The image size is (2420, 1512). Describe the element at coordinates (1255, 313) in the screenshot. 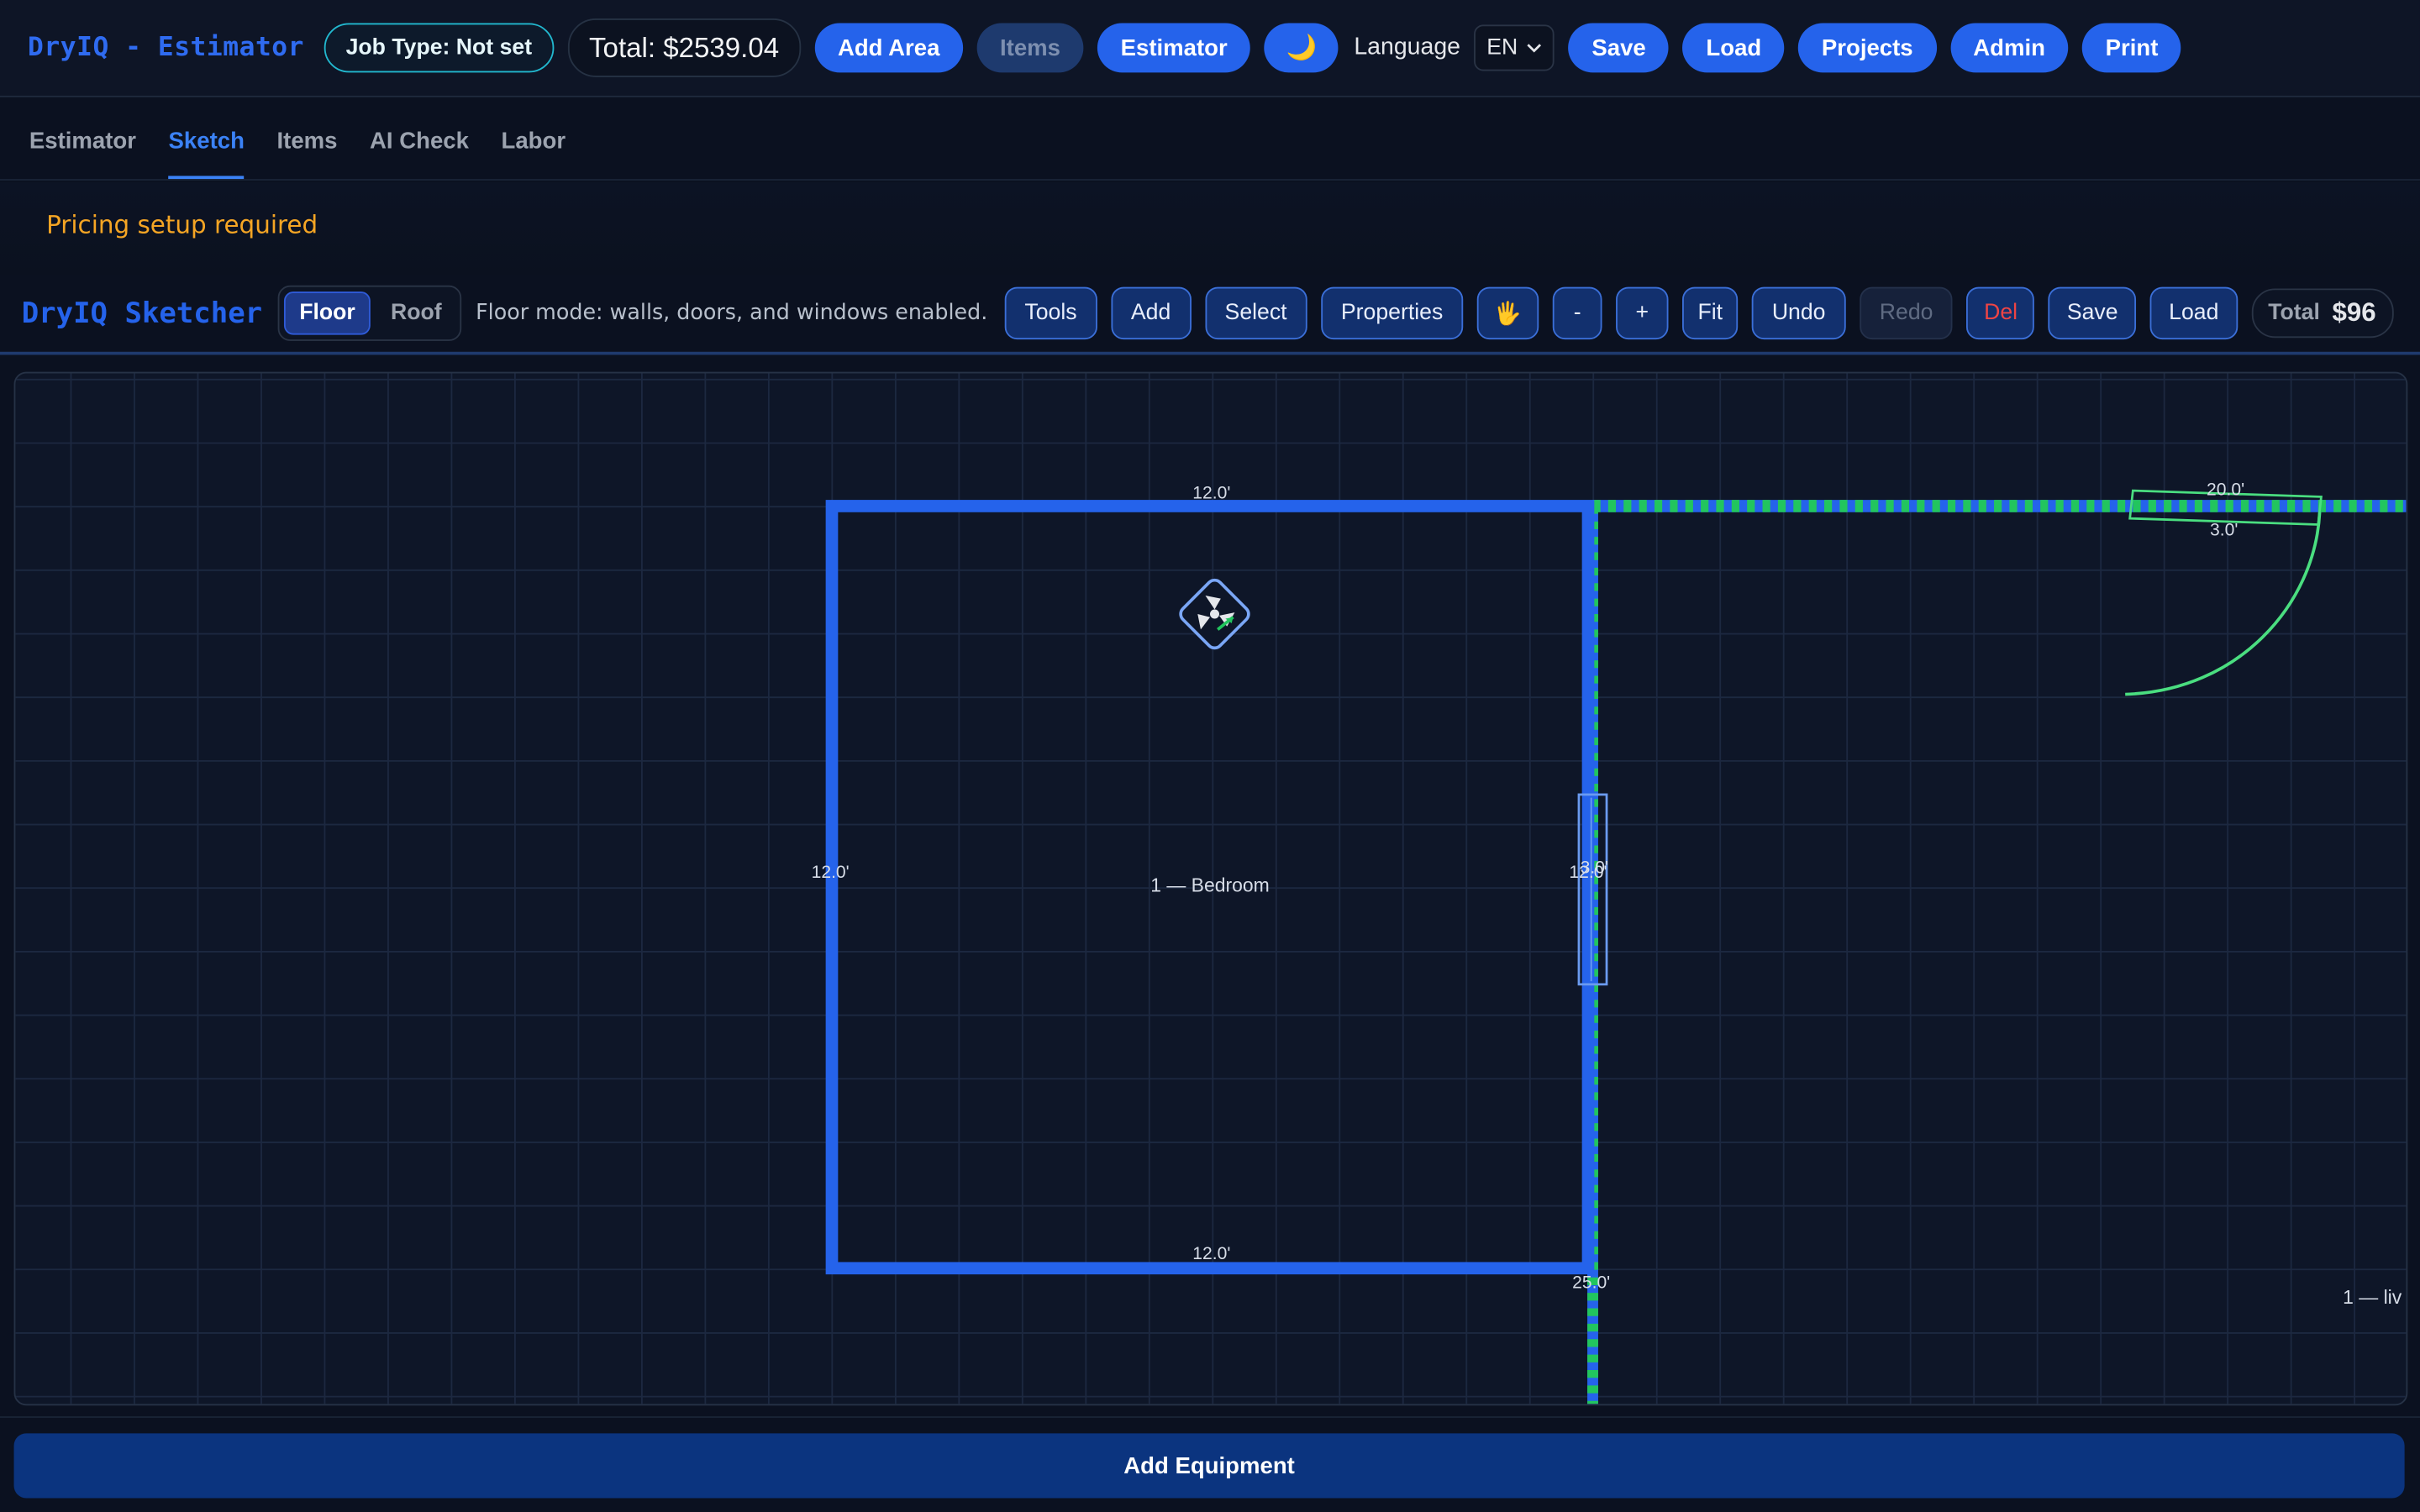

I see `select-button: Select` at that location.